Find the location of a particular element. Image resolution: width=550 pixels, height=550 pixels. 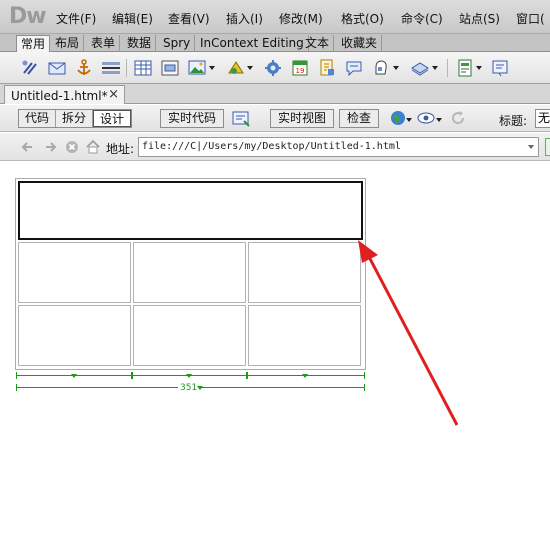

menu-format: 格式(O) is located at coordinates (362, 18).